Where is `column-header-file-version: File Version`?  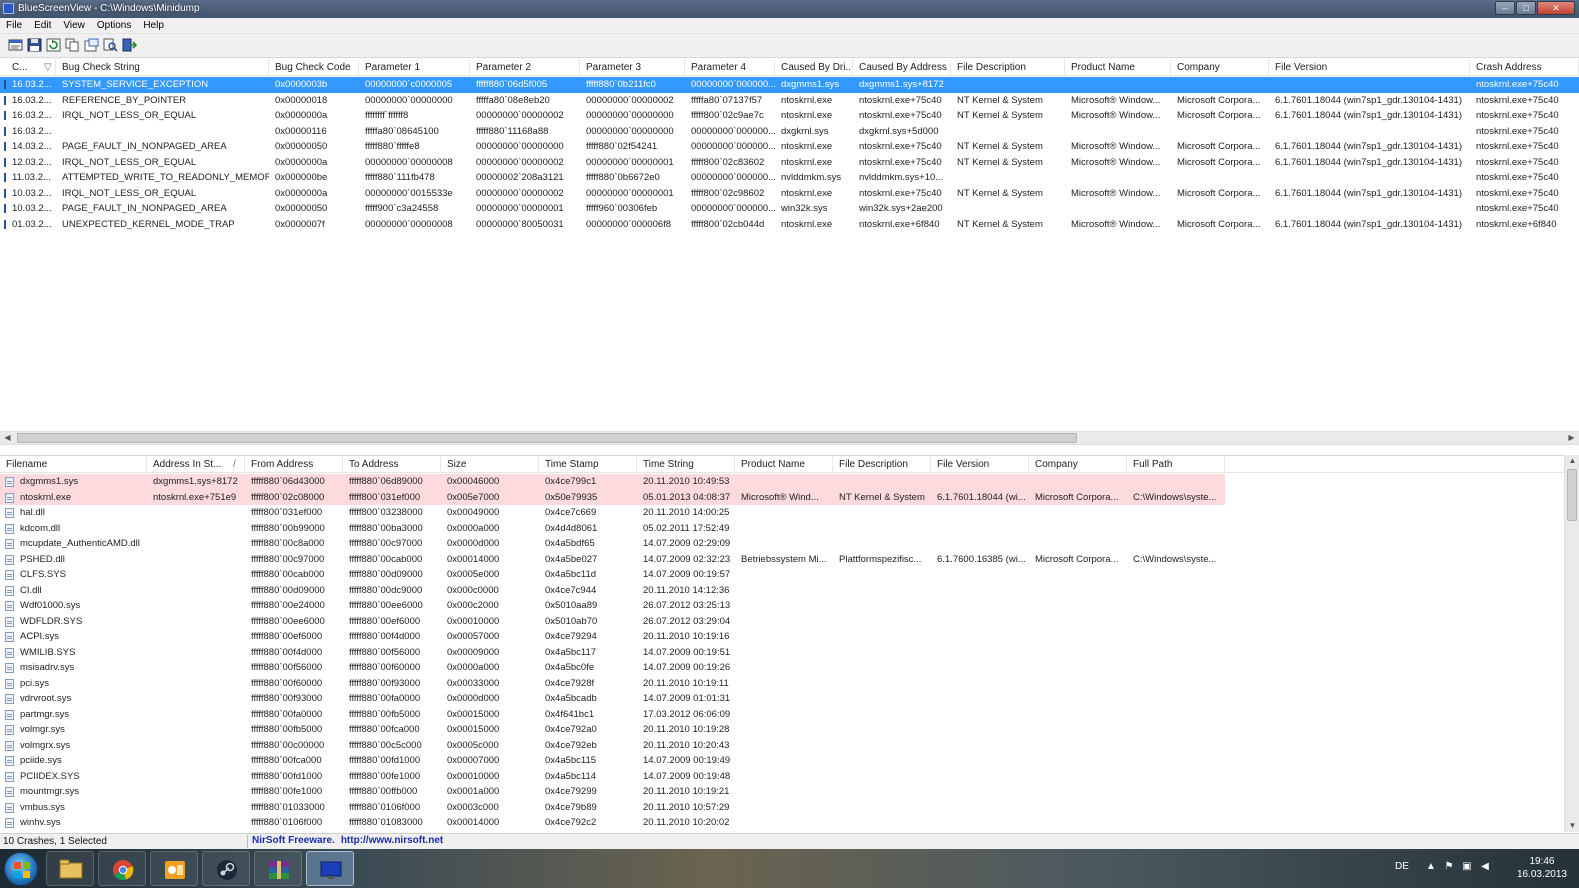 column-header-file-version: File Version is located at coordinates (1369, 67).